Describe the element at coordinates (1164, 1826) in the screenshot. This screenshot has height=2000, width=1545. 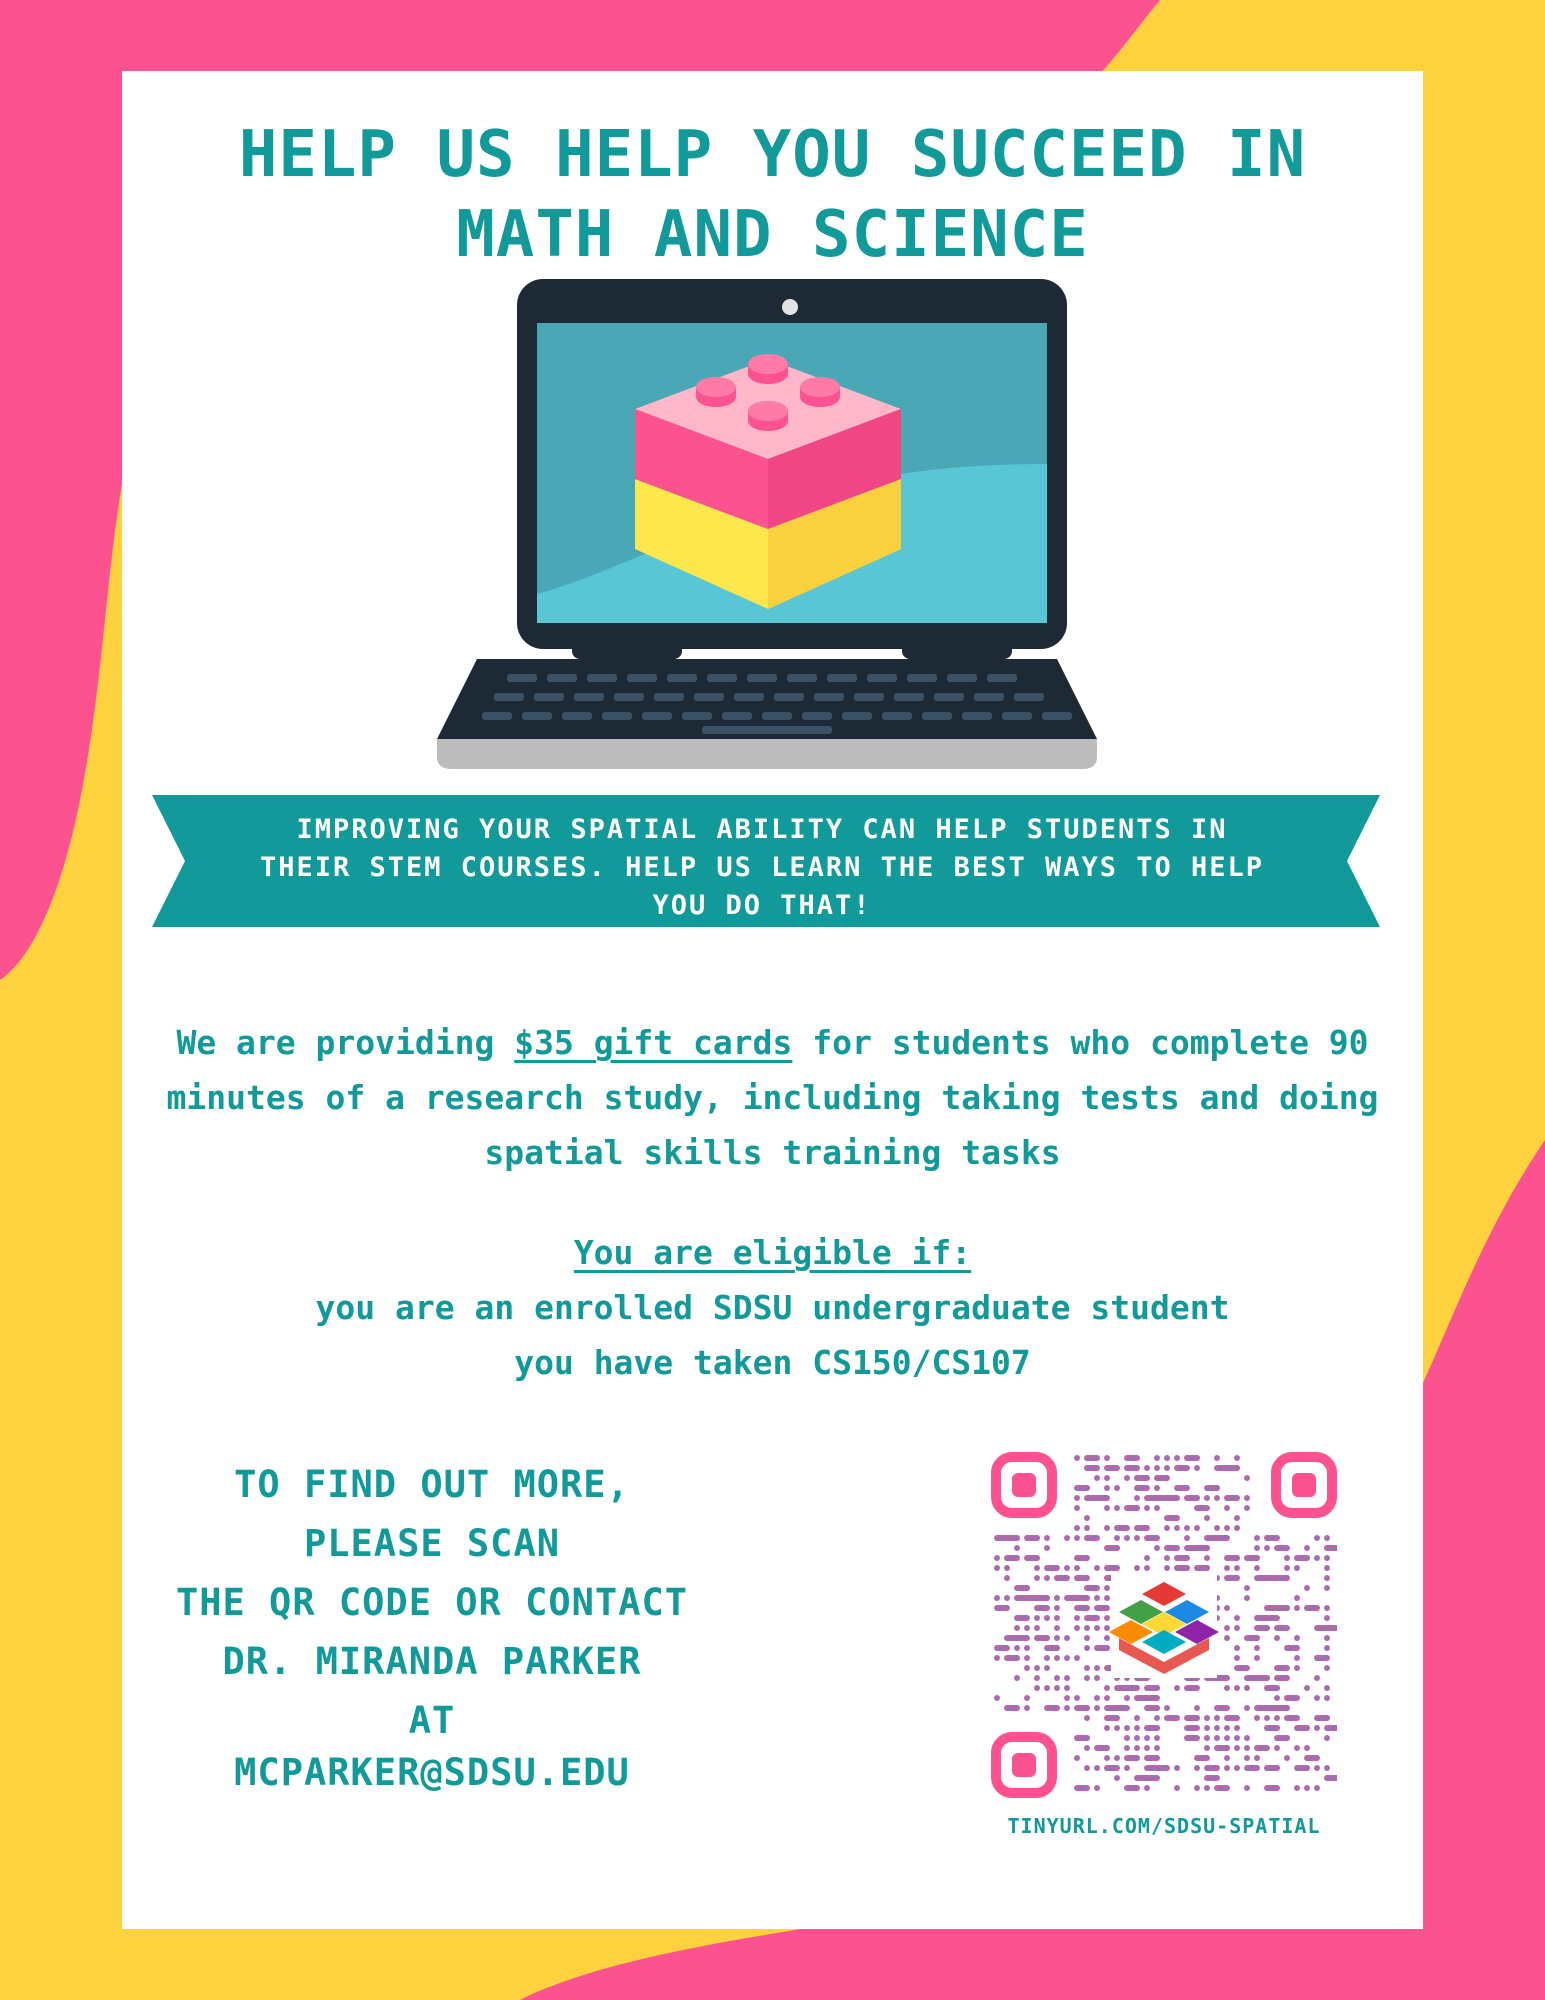
I see `qr-url: TINYURL.COM/SDSU-SPATIAL` at that location.